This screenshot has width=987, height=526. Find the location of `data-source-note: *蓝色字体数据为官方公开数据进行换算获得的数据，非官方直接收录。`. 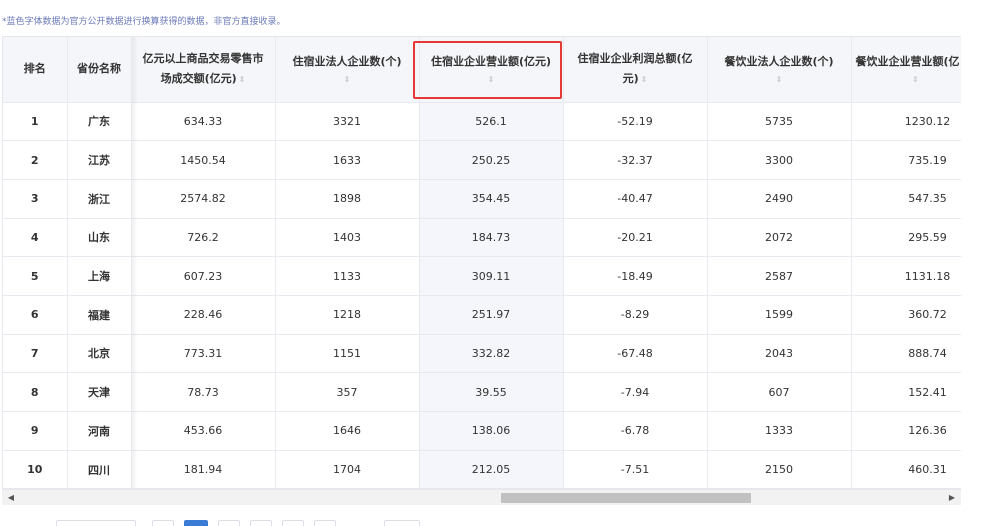

data-source-note: *蓝色字体数据为官方公开数据进行换算获得的数据，非官方直接收录。 is located at coordinates (144, 22).